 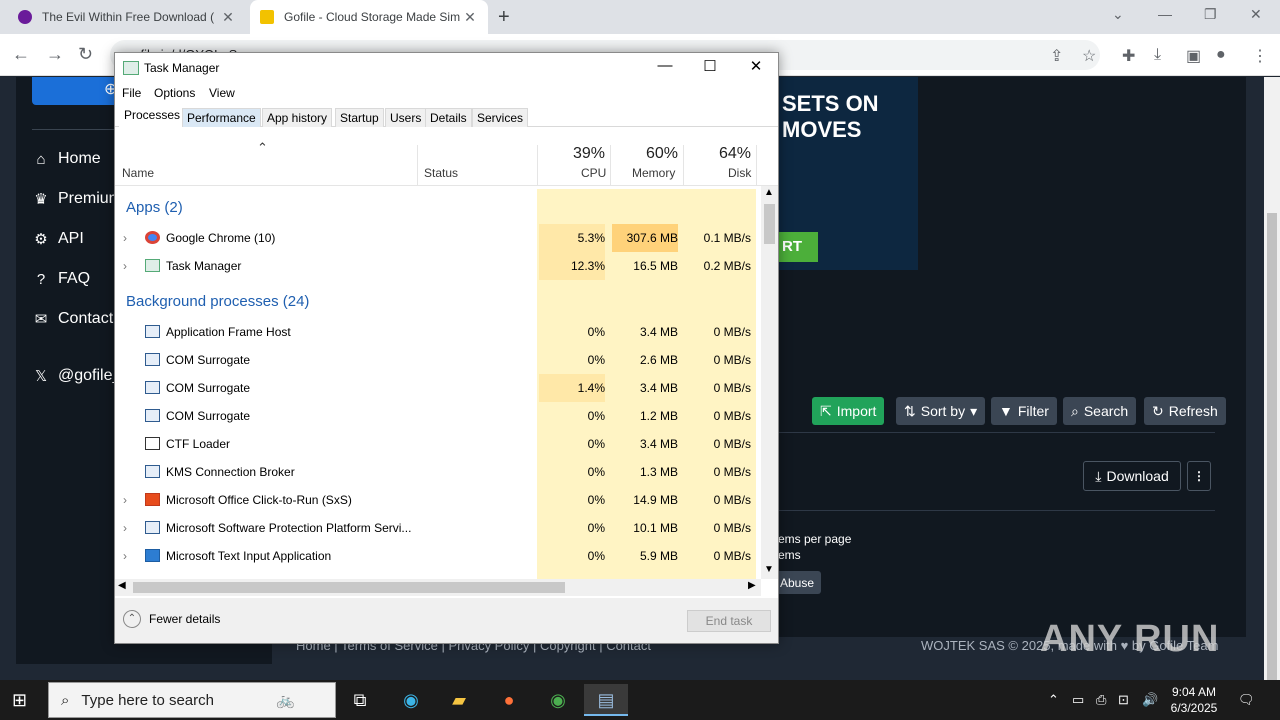 What do you see at coordinates (1221, 55) in the screenshot?
I see `profile-avatar-icon: ●` at bounding box center [1221, 55].